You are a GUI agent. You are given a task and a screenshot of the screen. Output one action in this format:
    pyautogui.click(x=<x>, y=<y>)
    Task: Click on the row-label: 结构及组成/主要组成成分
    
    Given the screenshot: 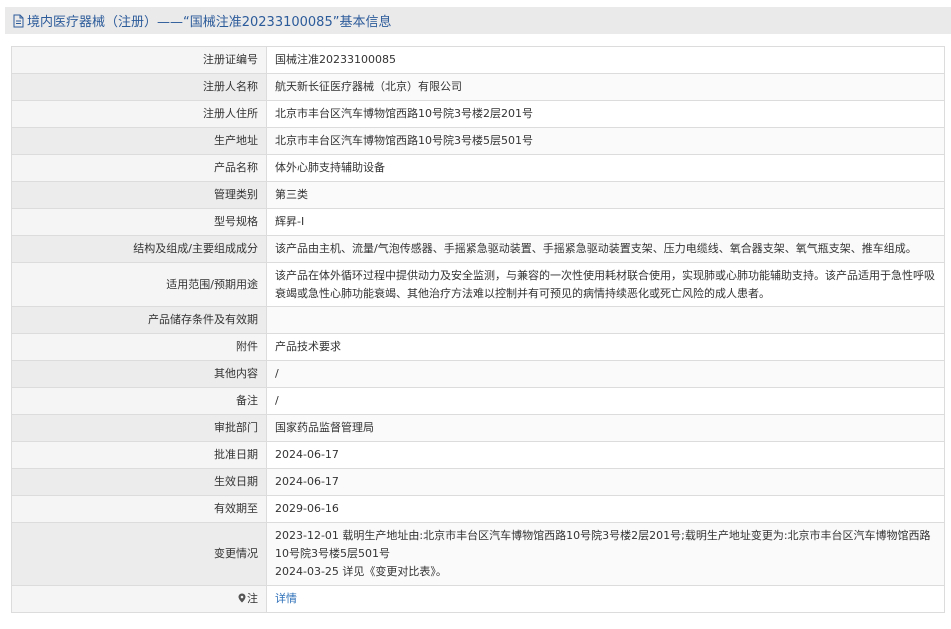 What is the action you would take?
    pyautogui.click(x=139, y=249)
    